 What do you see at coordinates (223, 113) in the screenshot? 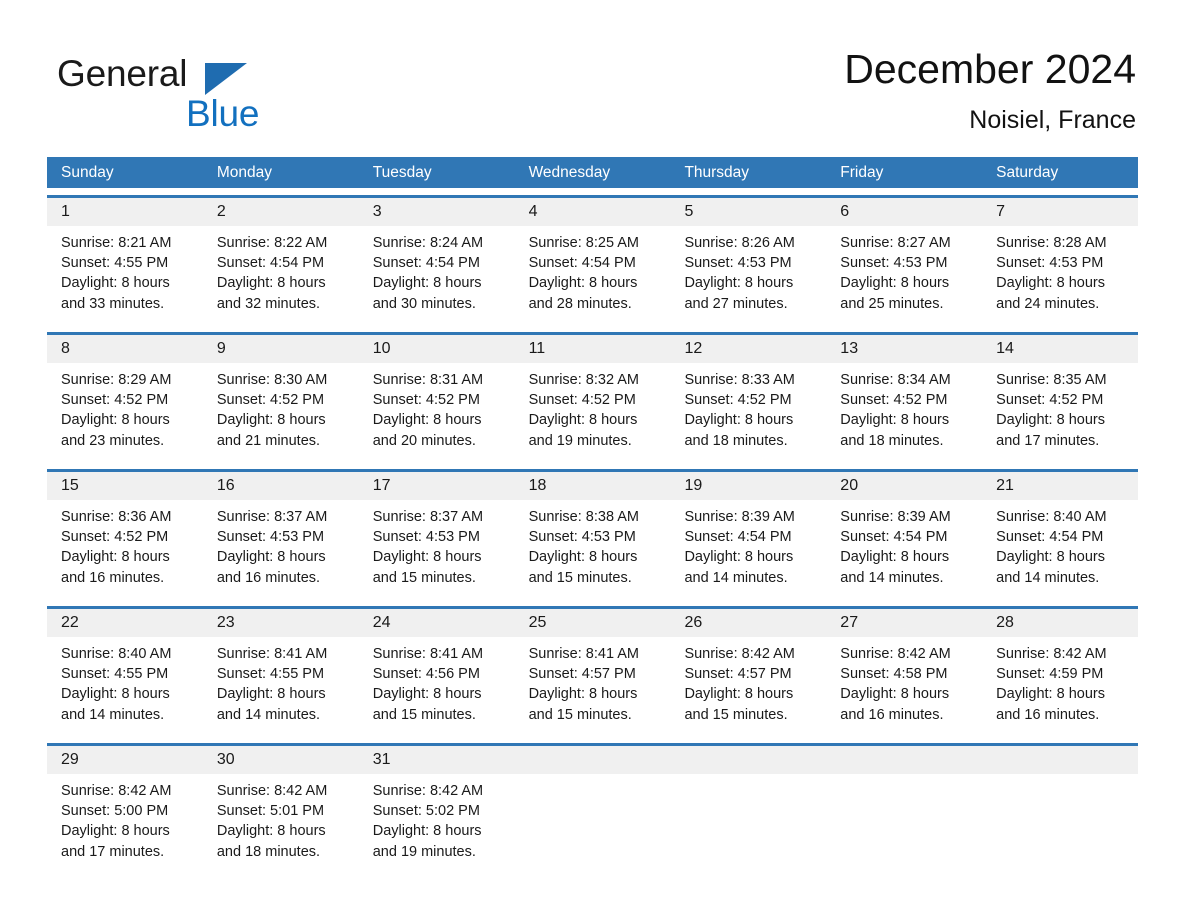
I see `logo-text-blue: Blue` at bounding box center [223, 113].